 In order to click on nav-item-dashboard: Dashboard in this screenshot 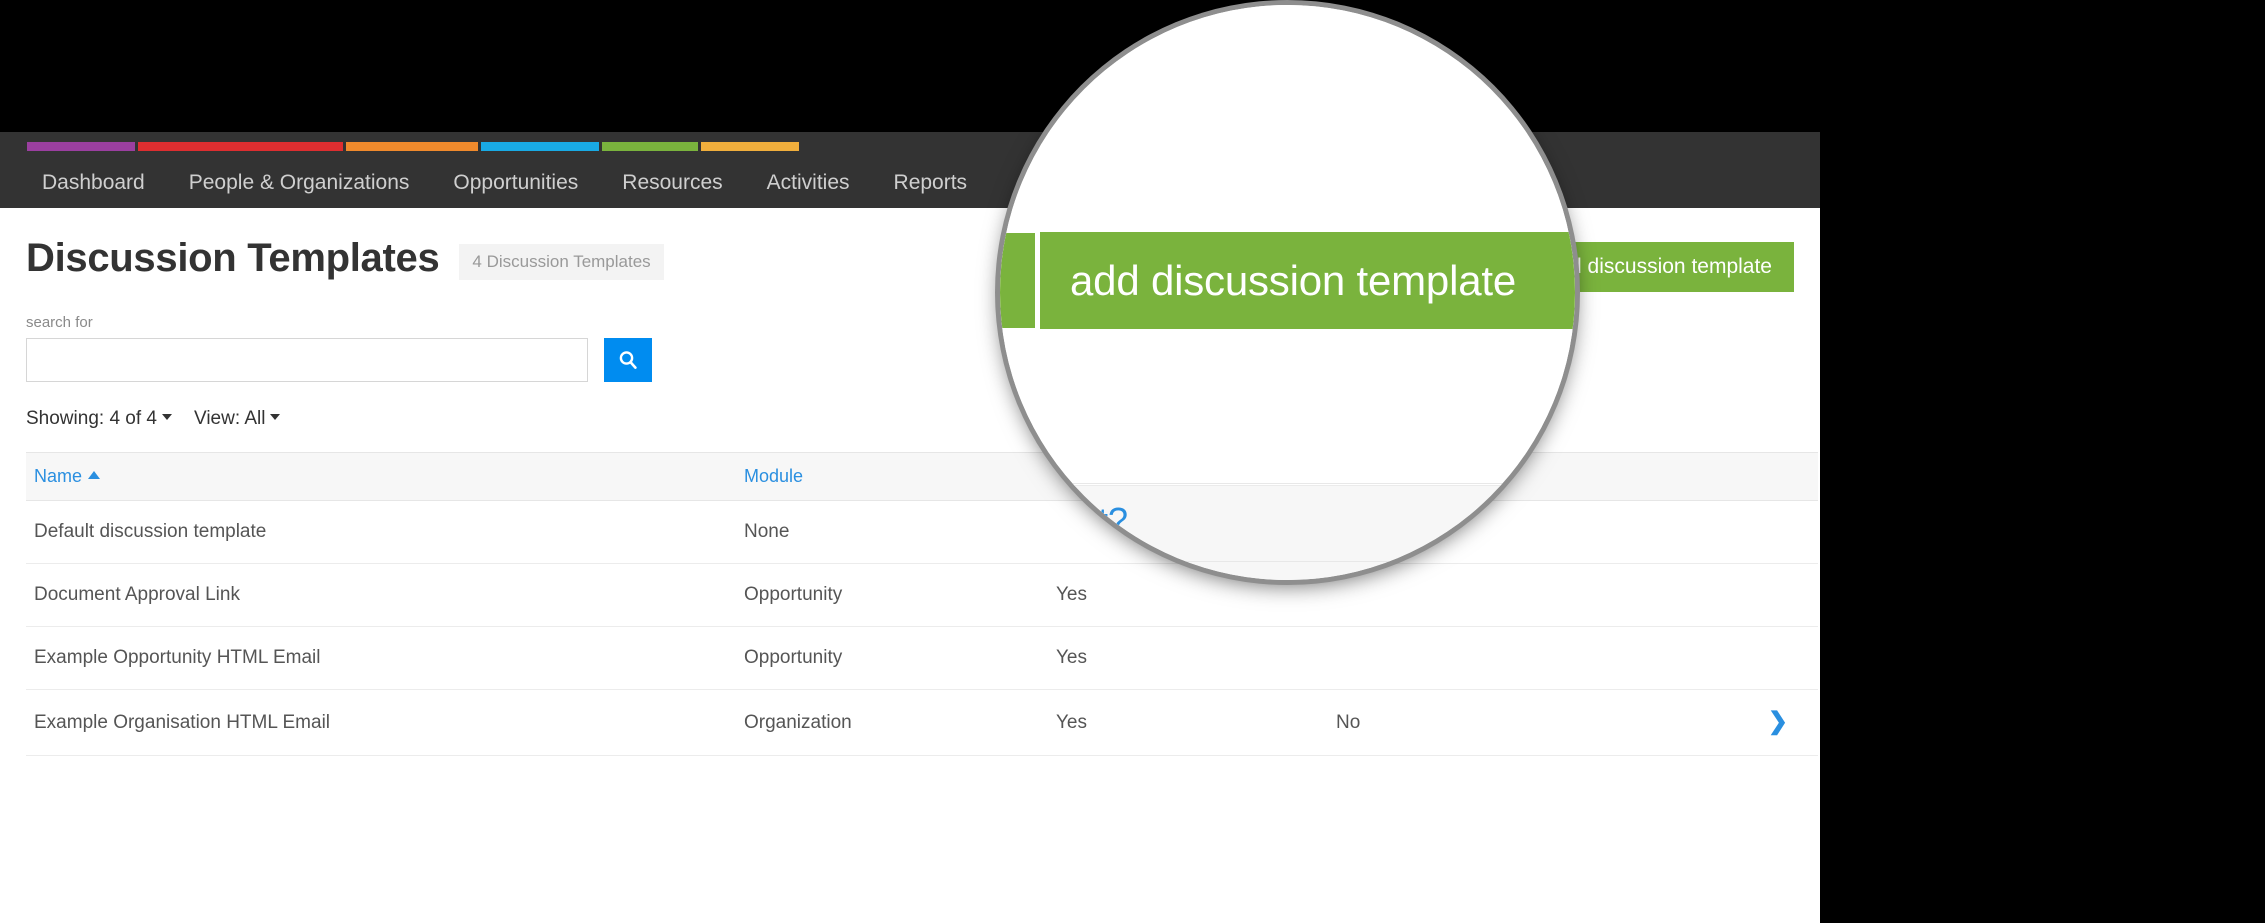, I will do `click(93, 183)`.